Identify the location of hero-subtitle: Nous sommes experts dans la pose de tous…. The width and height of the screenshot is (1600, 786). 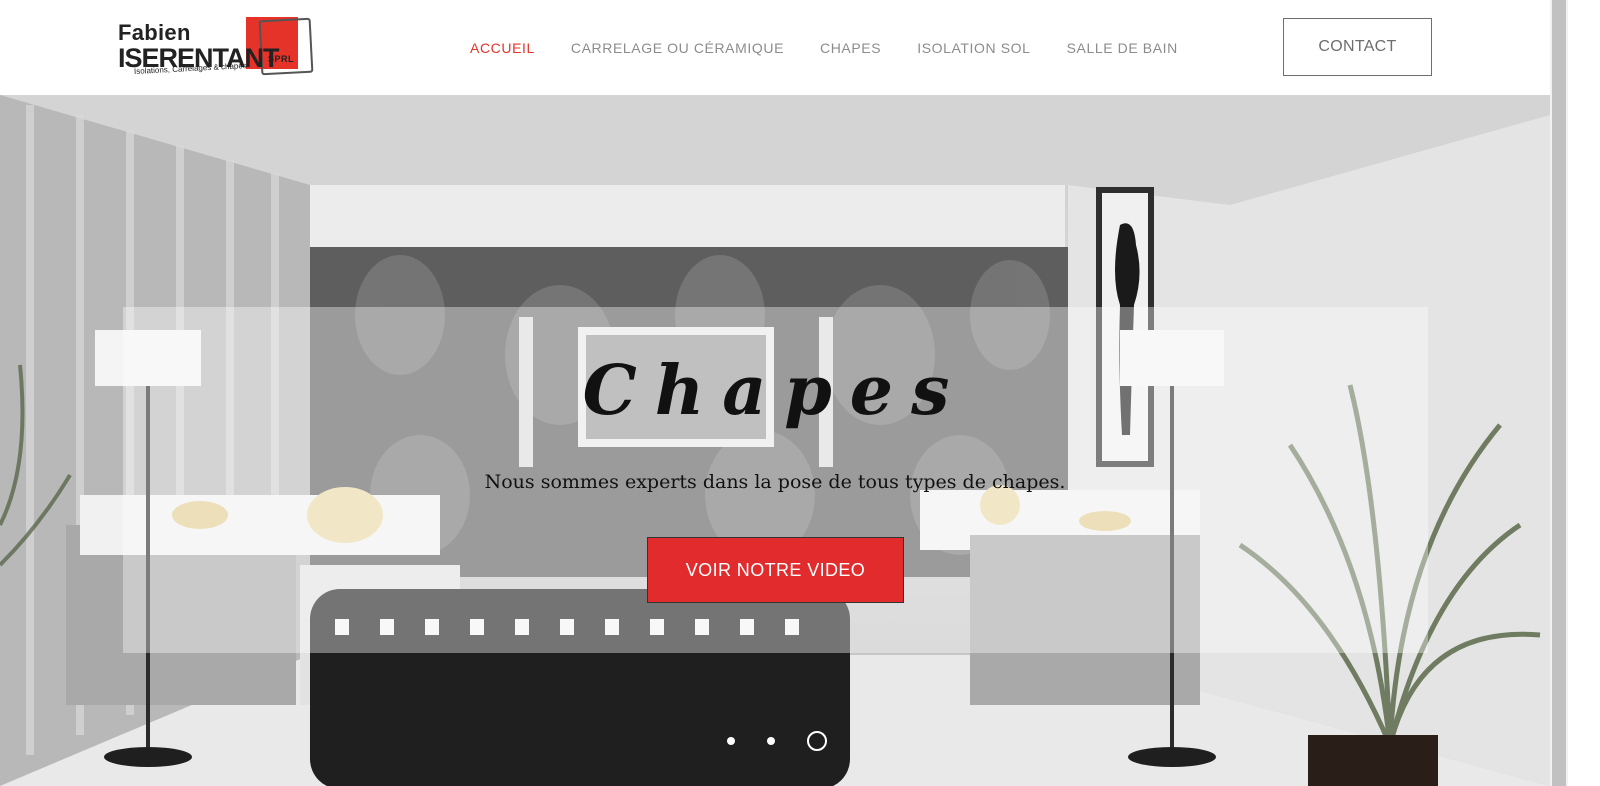
(775, 482).